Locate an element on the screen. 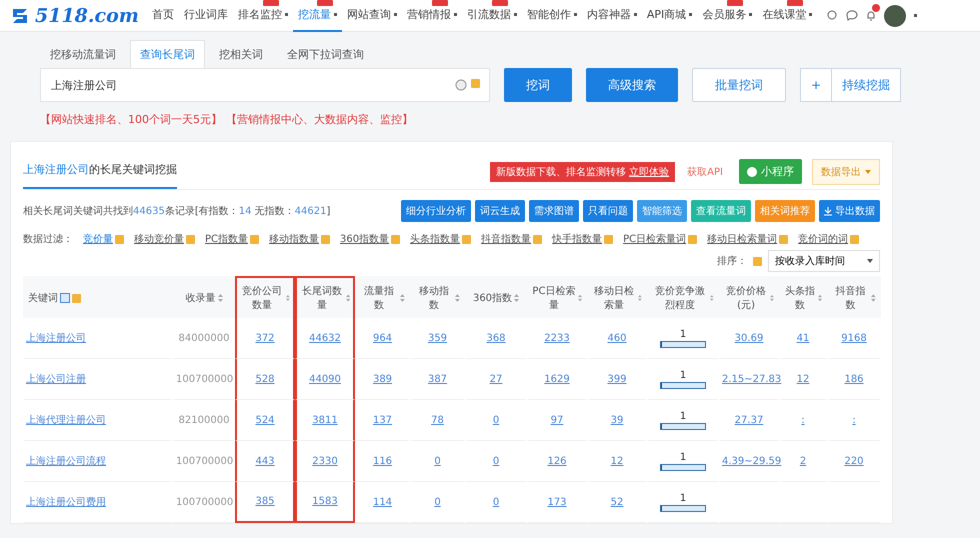  export-dropdown: 数据导出 is located at coordinates (846, 171).